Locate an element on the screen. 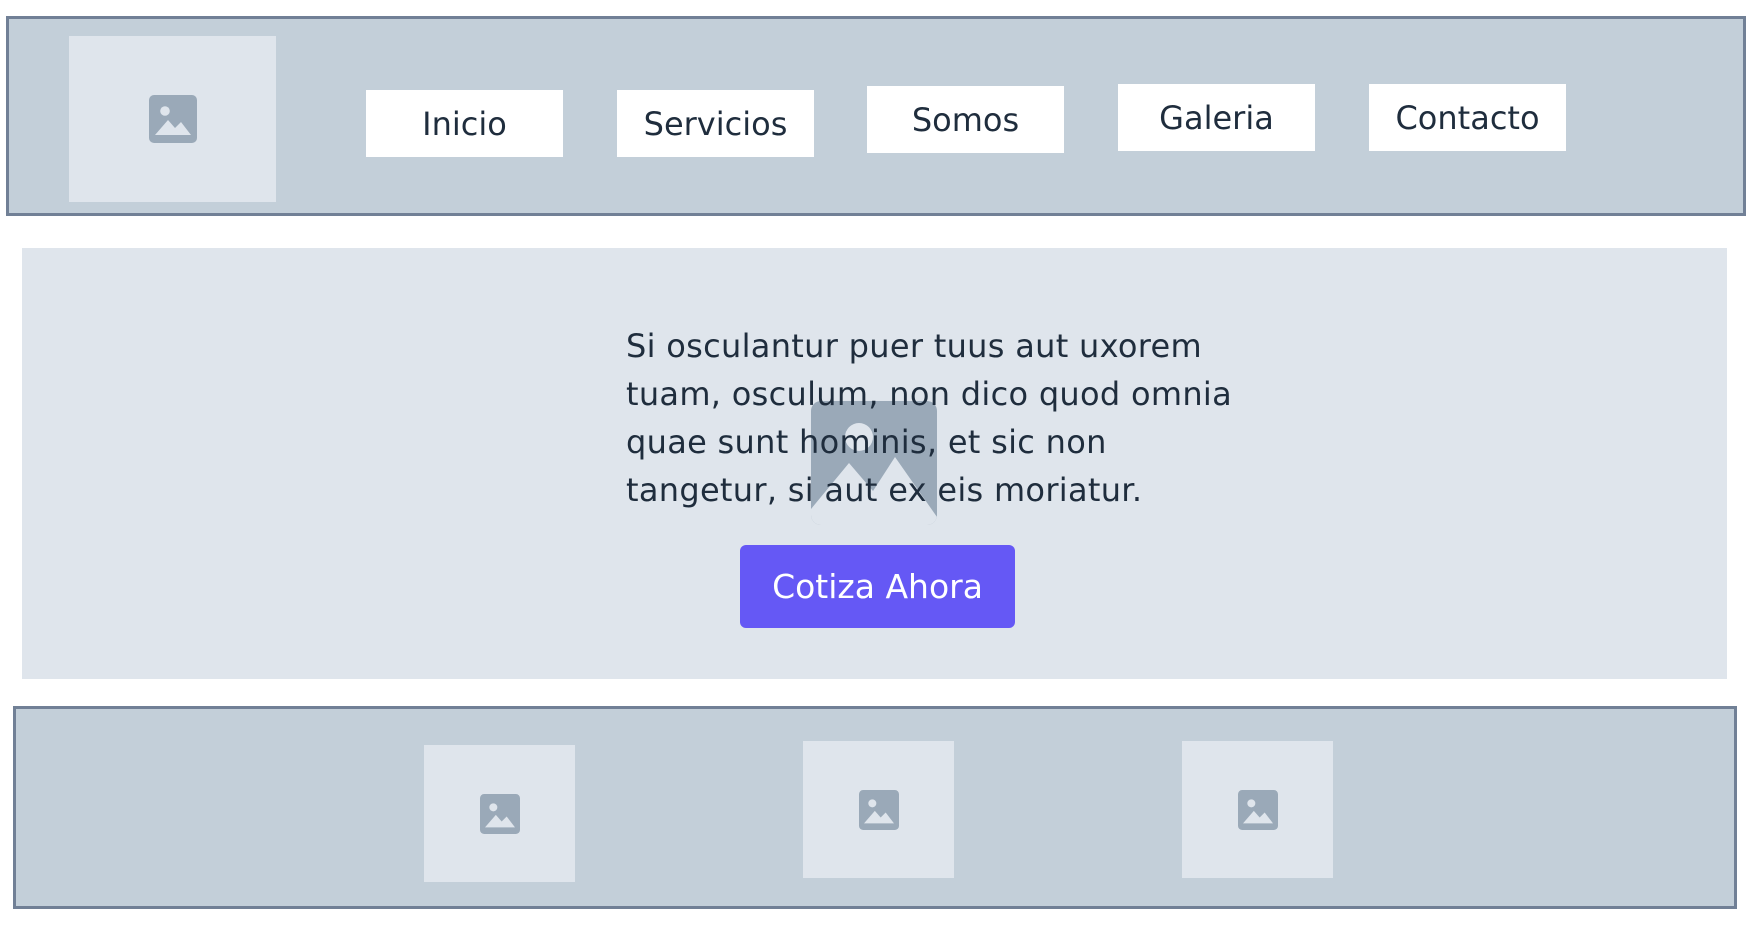 This screenshot has width=1750, height=930. logo-placeholder is located at coordinates (172, 119).